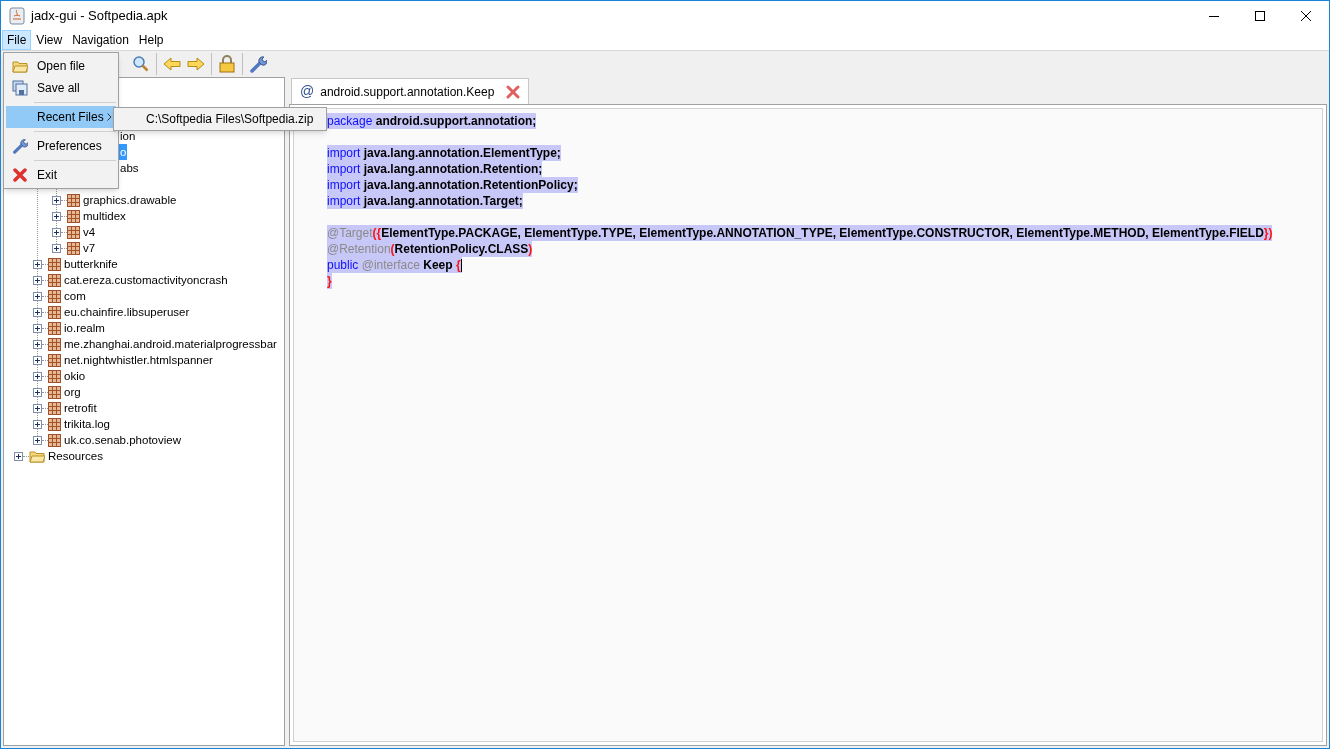 Image resolution: width=1330 pixels, height=749 pixels. I want to click on tree-item: okio, so click(75, 376).